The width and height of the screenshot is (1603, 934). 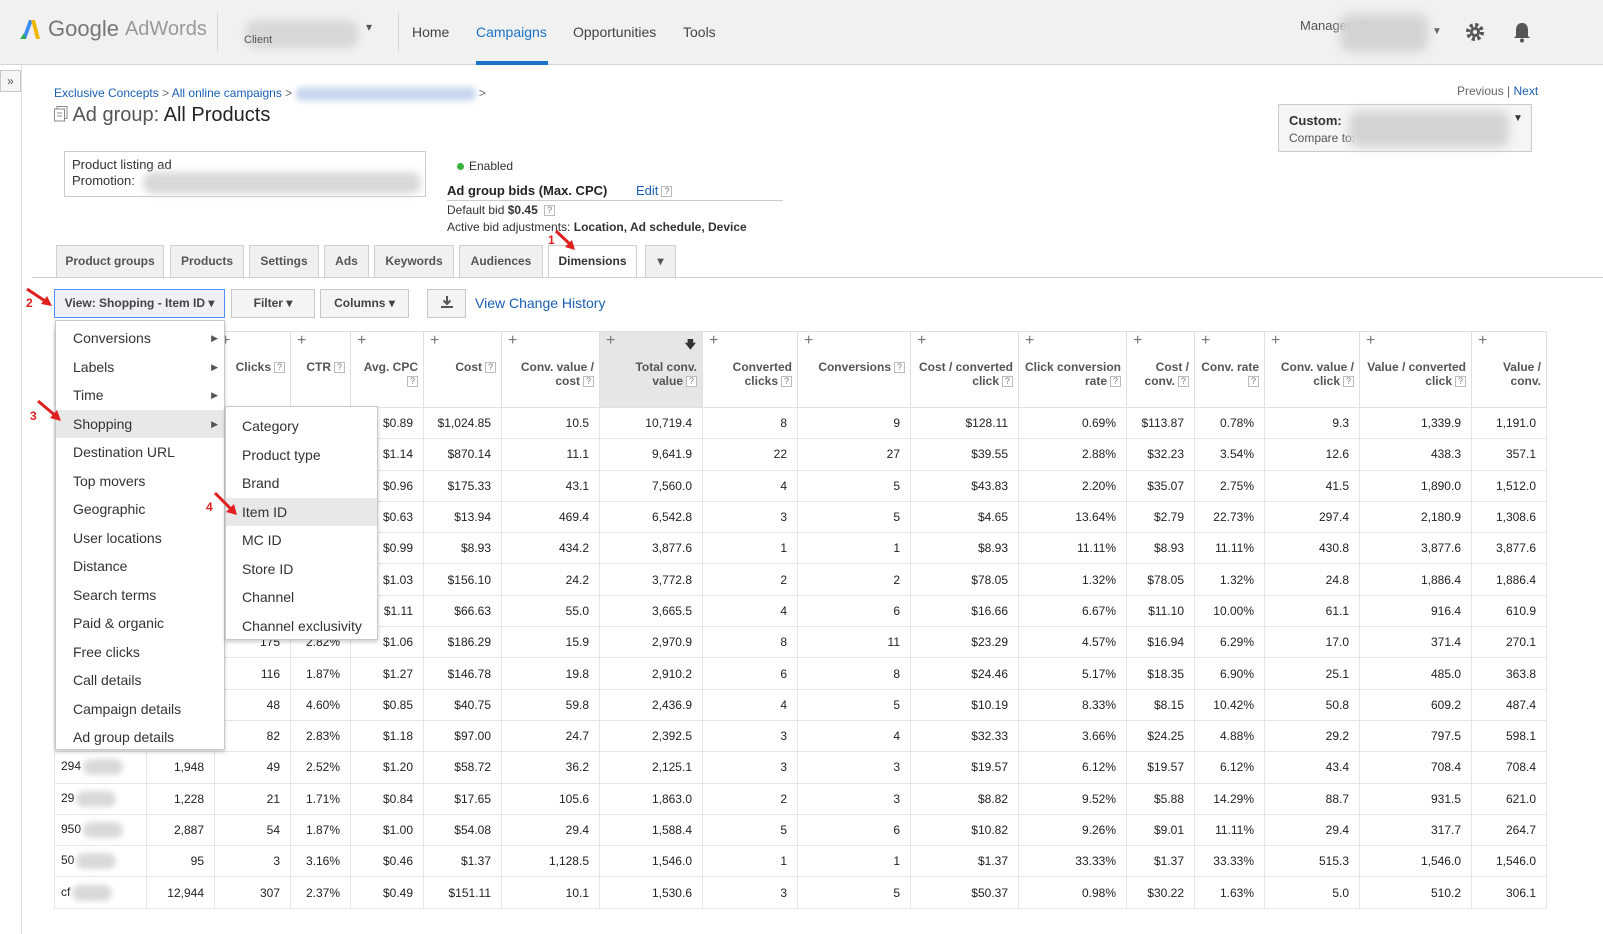 I want to click on nav-opportunities: Opportunities, so click(x=614, y=32).